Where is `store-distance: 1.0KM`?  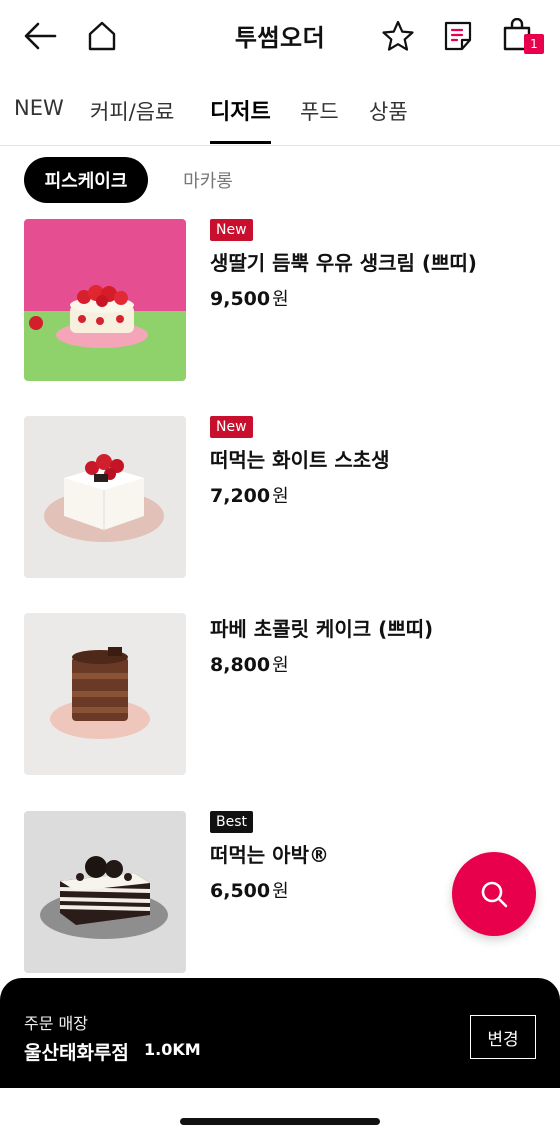
store-distance: 1.0KM is located at coordinates (172, 1049).